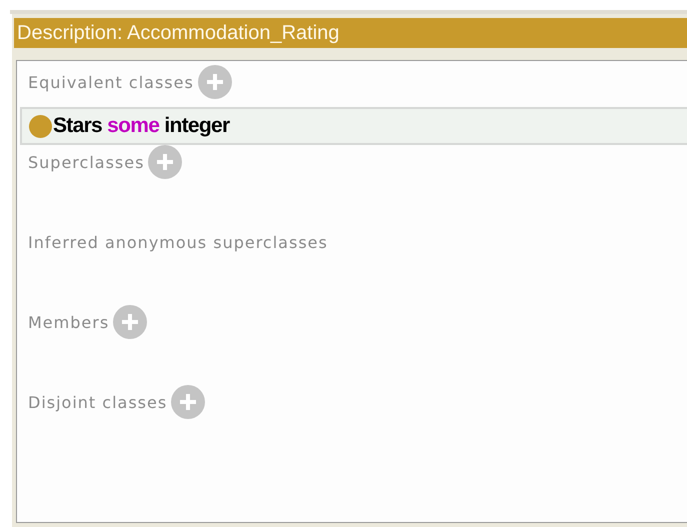  What do you see at coordinates (353, 126) in the screenshot?
I see `class-expression-row: Stars some integer` at bounding box center [353, 126].